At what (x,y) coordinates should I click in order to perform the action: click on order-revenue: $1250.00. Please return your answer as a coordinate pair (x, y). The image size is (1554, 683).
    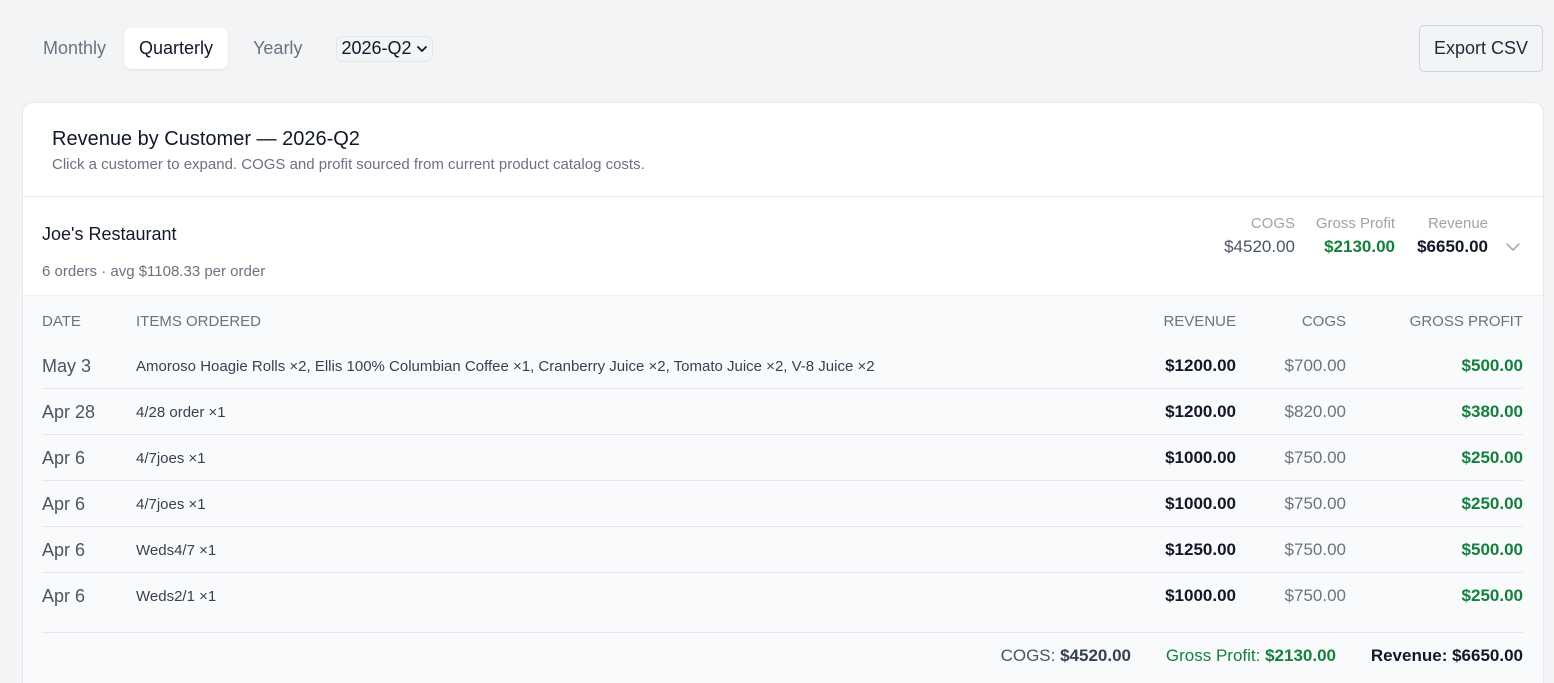
    Looking at the image, I should click on (1200, 549).